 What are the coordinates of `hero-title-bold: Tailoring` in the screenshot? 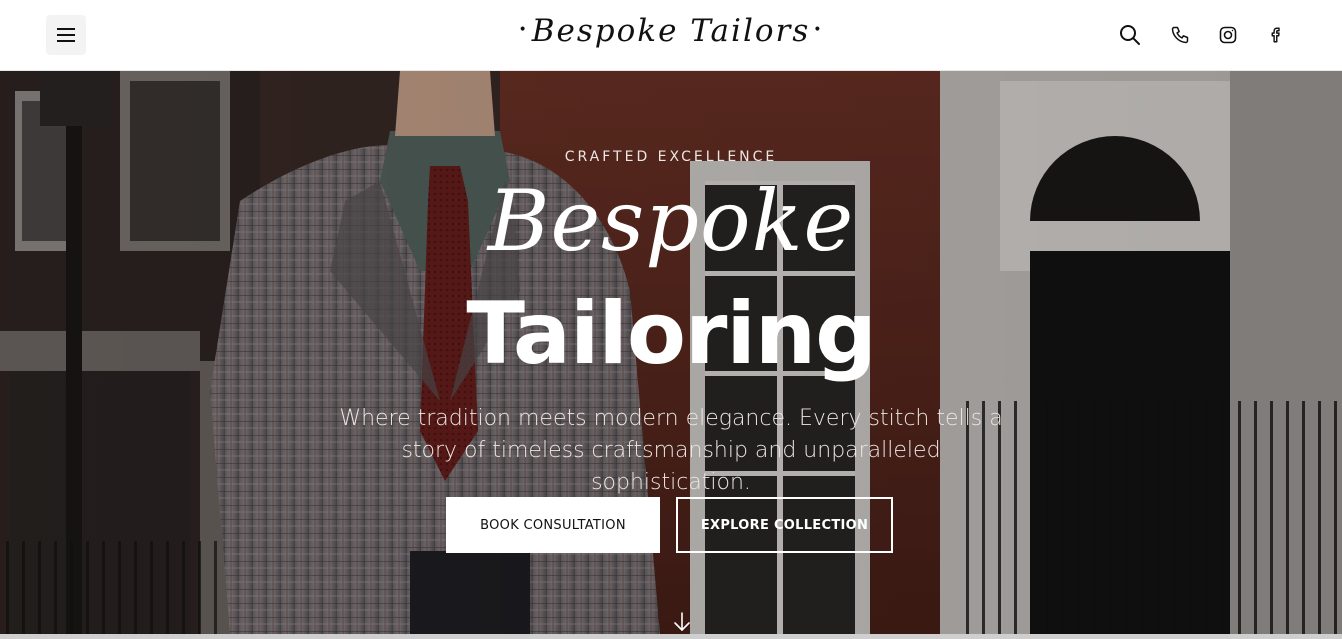 It's located at (671, 334).